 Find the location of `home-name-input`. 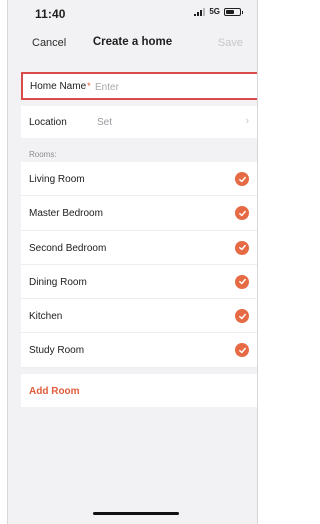

home-name-input is located at coordinates (170, 87).